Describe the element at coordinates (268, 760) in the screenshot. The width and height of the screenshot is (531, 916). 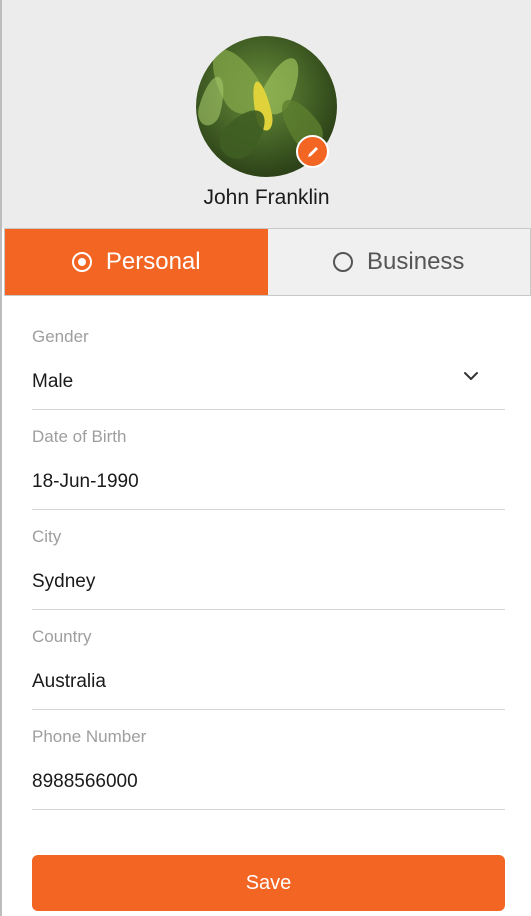
I see `phone-number-field: Phone Number 8988566000` at that location.